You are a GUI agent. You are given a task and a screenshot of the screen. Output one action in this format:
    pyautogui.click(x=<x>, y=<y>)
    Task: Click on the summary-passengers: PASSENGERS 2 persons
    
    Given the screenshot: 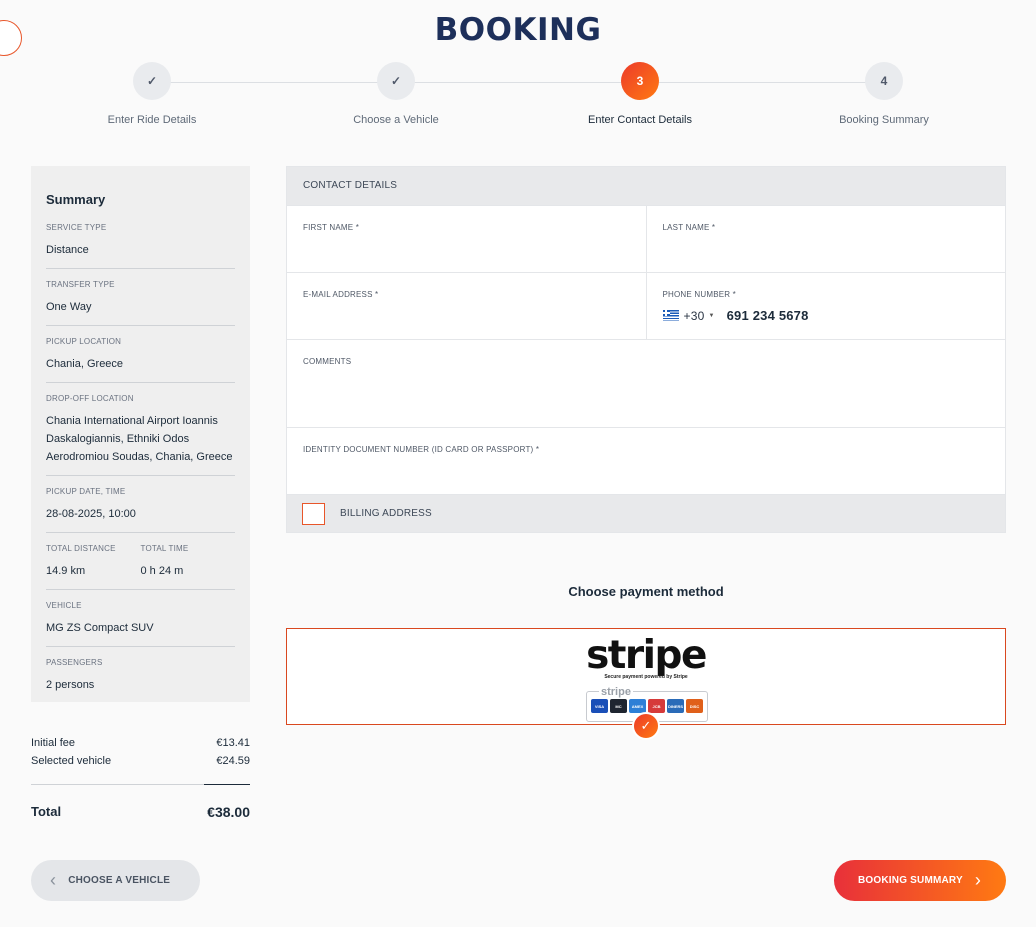 What is the action you would take?
    pyautogui.click(x=74, y=674)
    